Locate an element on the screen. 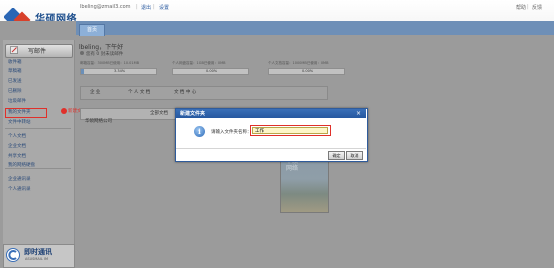 The image size is (554, 268). quota-netdisk: 个人网盘容量：1GB已使用：0MB 0.00% is located at coordinates (210, 68).